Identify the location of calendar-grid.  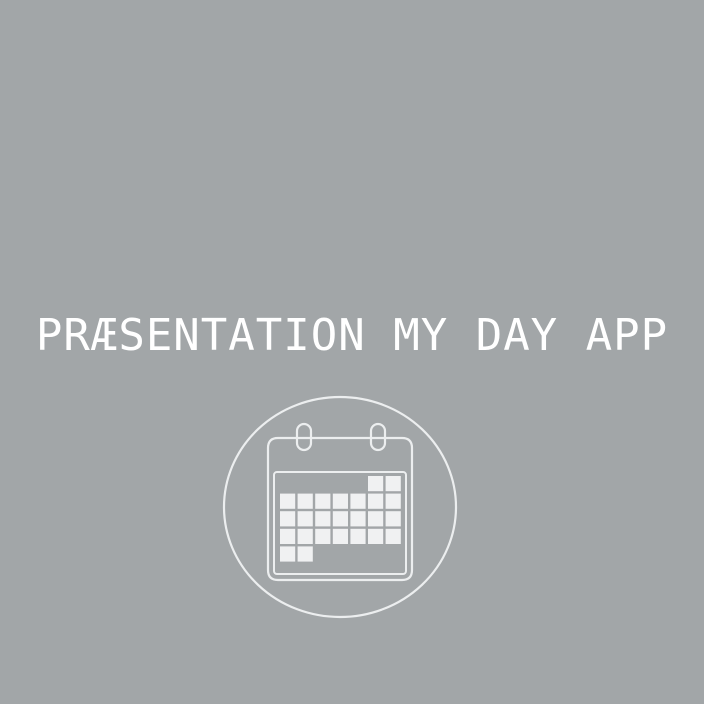
(340, 519).